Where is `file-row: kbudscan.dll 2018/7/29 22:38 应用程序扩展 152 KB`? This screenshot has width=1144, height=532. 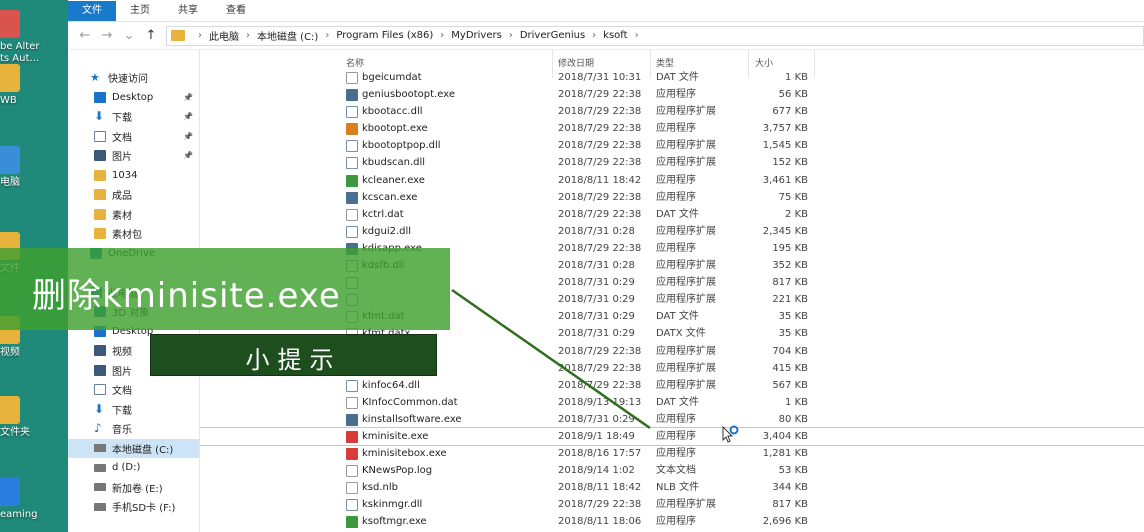
file-row: kbudscan.dll 2018/7/29 22:38 应用程序扩展 152 KB is located at coordinates (672, 162).